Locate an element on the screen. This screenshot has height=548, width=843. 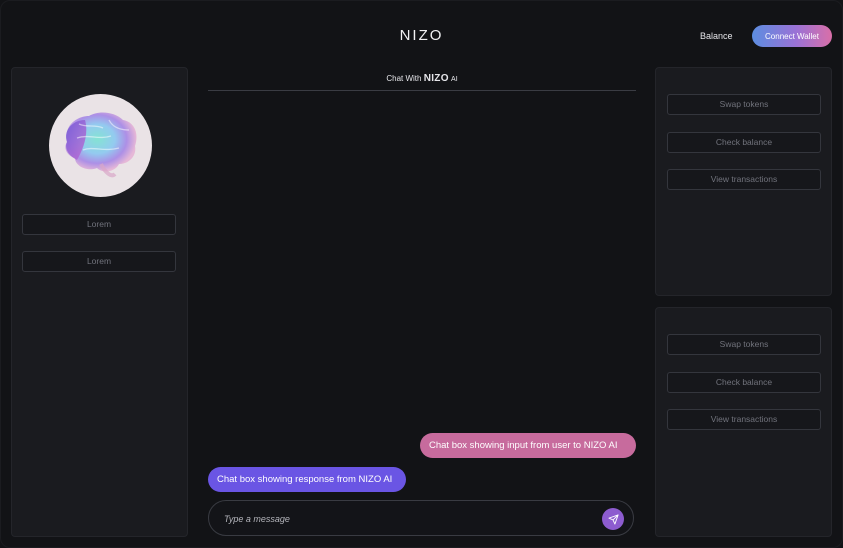
chat-header: Chat With NIZO AI is located at coordinates (422, 78).